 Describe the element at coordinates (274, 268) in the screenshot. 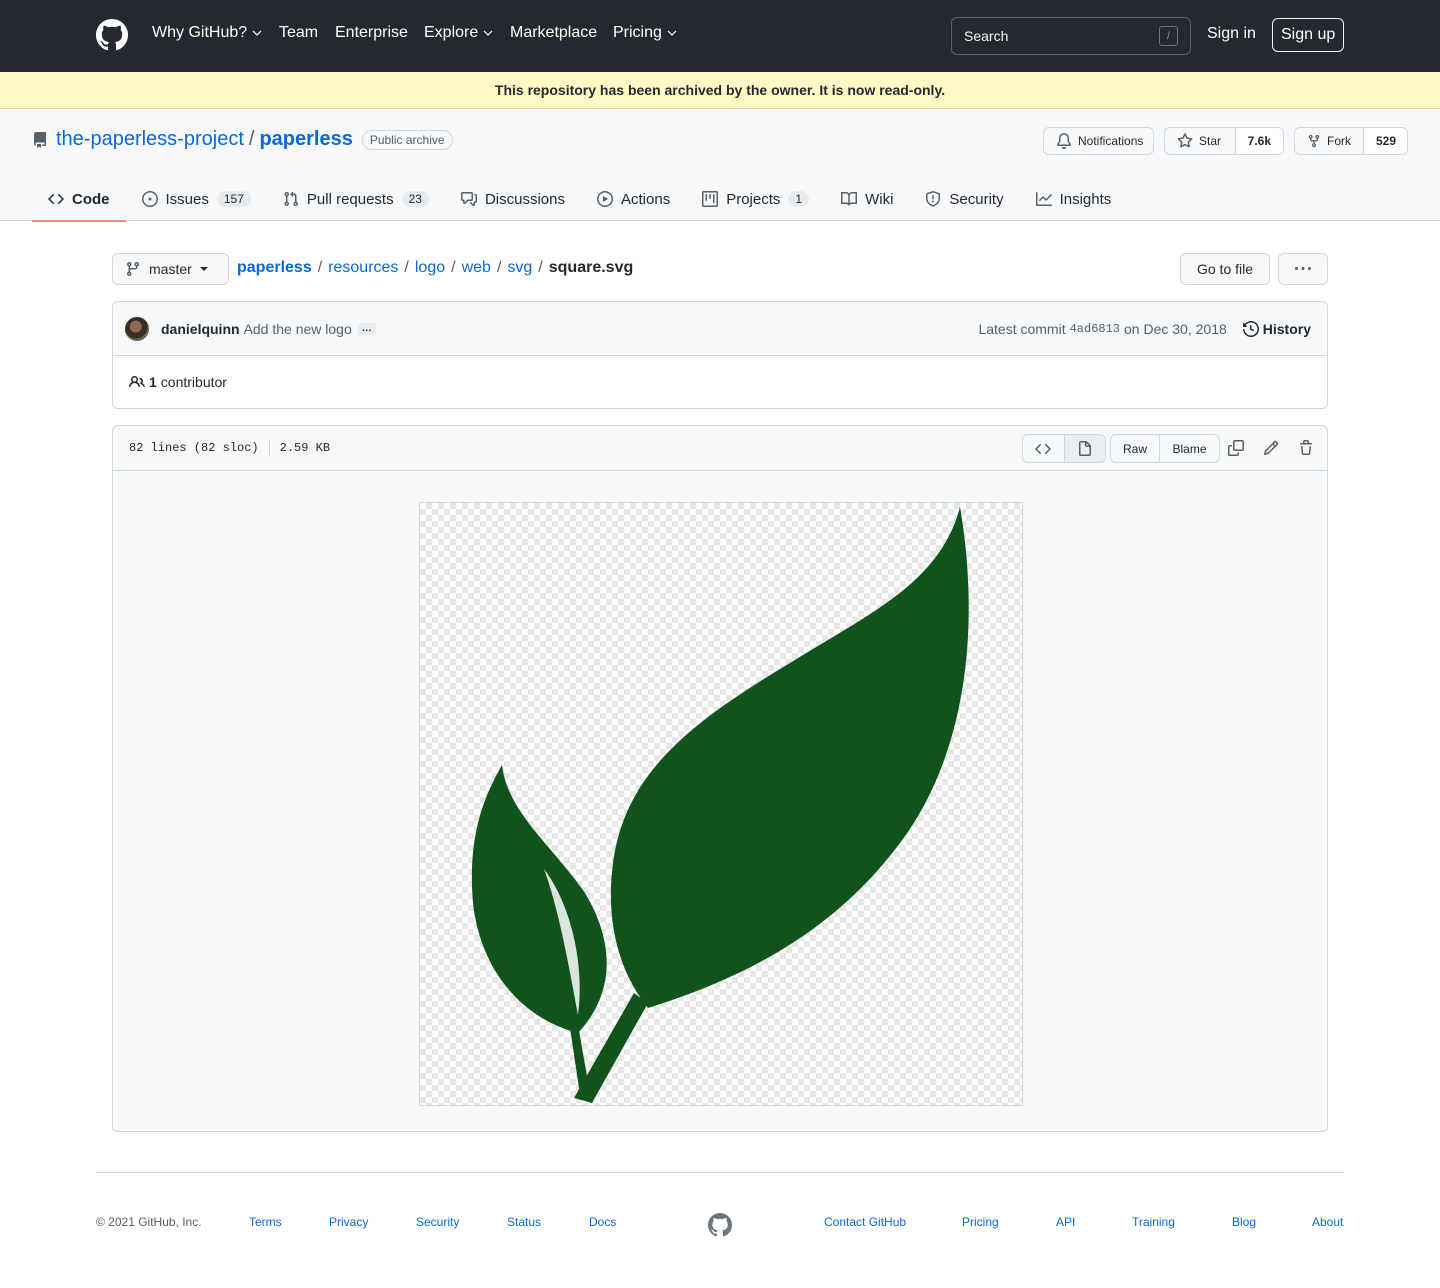

I see `breadcrumb-root-link: paperless` at that location.